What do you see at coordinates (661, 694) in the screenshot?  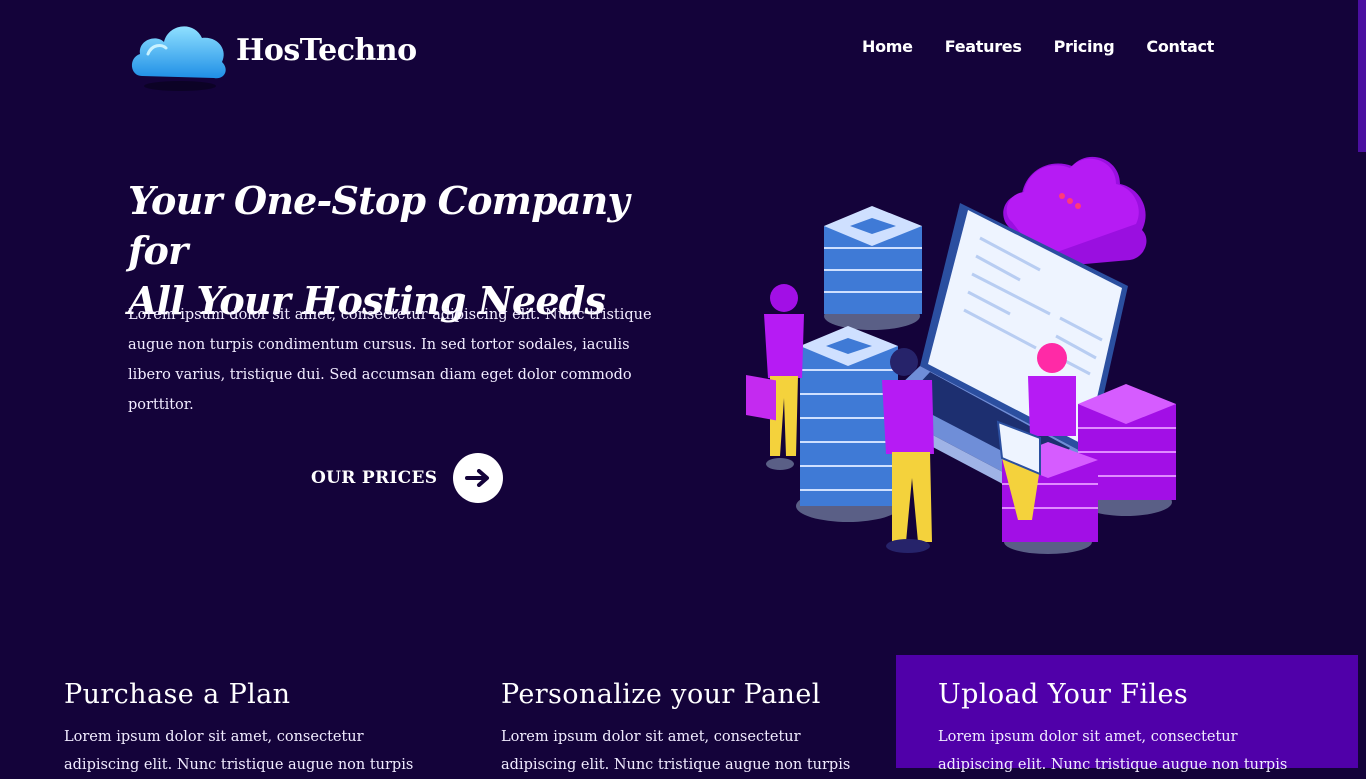 I see `feature-title: Personalize your Panel` at bounding box center [661, 694].